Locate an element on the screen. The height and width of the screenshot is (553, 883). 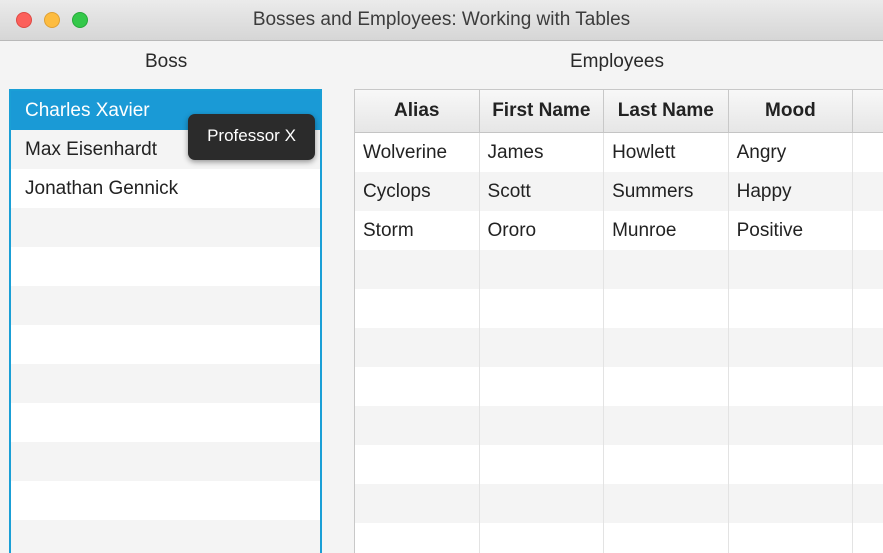
table-cell: Munroe is located at coordinates (666, 230).